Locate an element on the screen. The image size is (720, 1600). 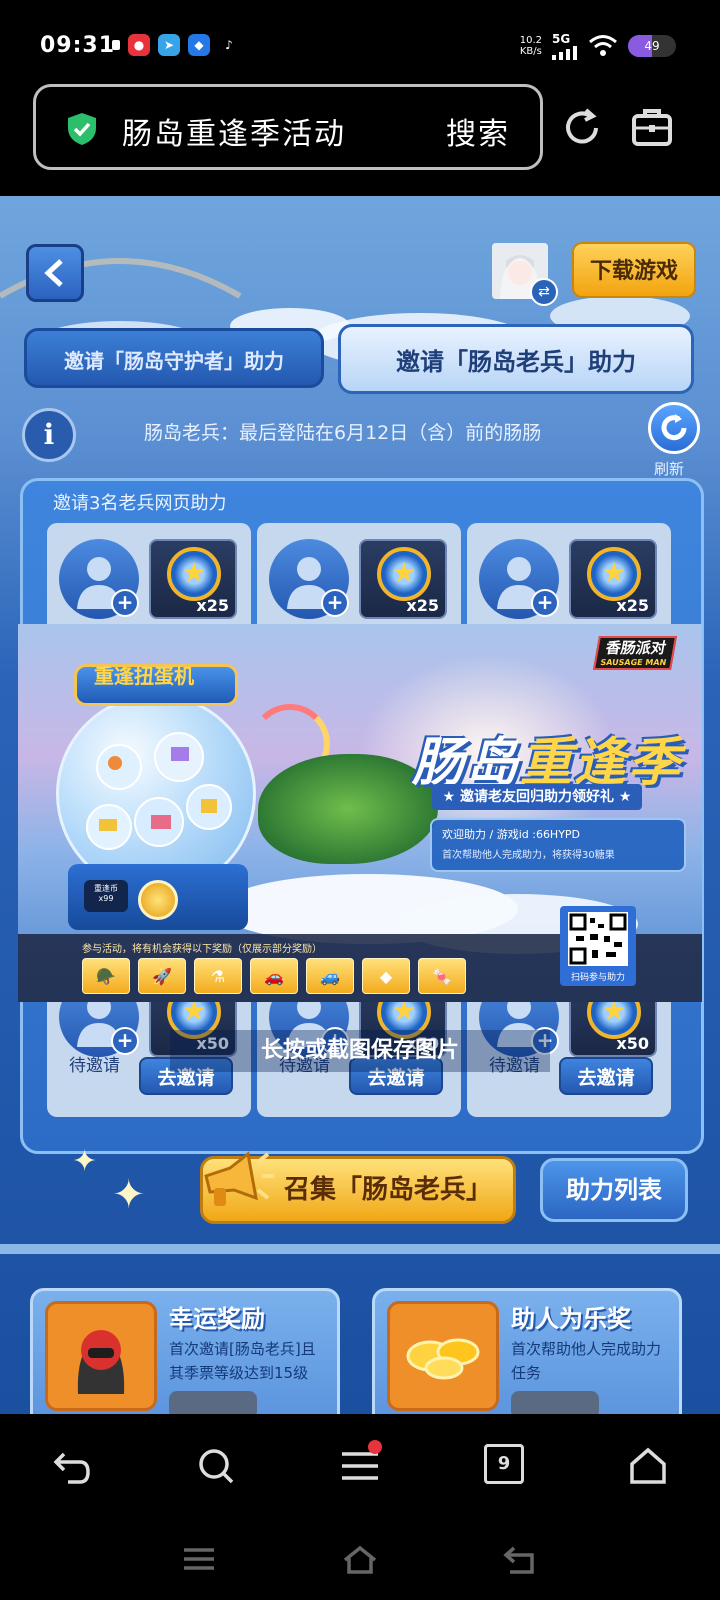
qr-code: 扫码参与助力 is located at coordinates (598, 946).